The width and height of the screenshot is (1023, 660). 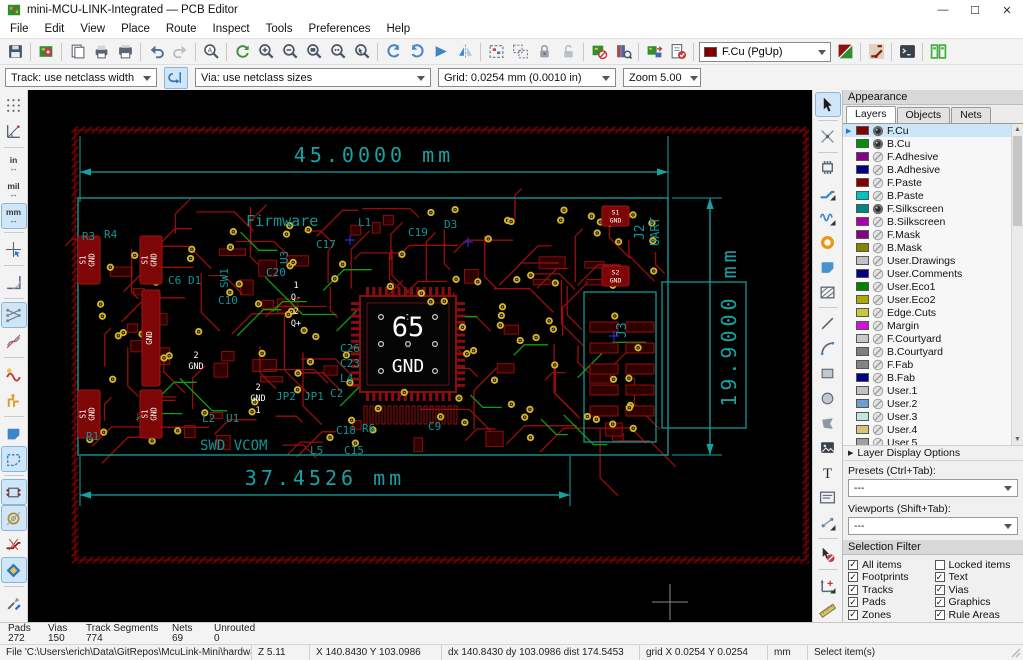 What do you see at coordinates (978, 565) in the screenshot?
I see `filter-locked-items: Locked items` at bounding box center [978, 565].